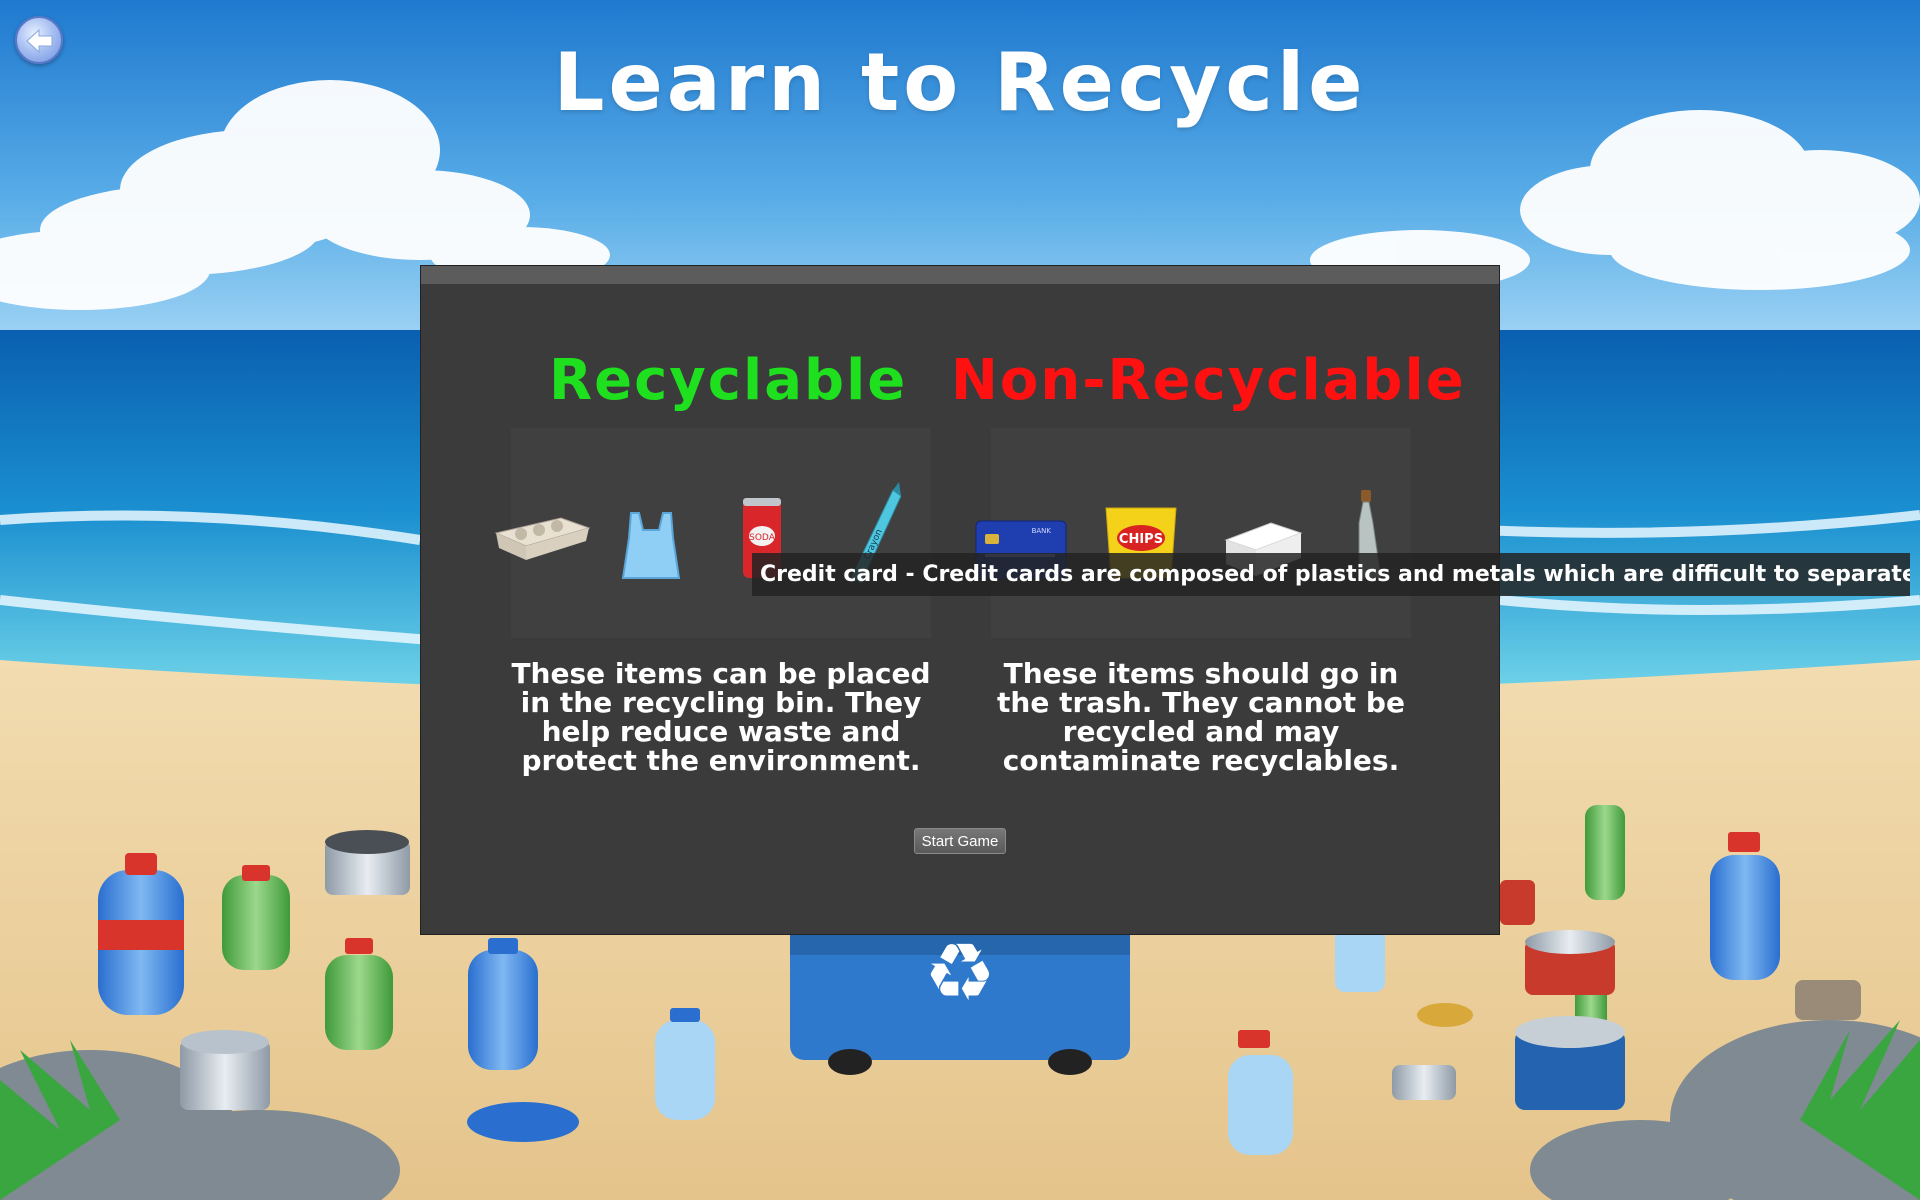 The width and height of the screenshot is (1920, 1200). I want to click on soda-can-label: SODA, so click(762, 538).